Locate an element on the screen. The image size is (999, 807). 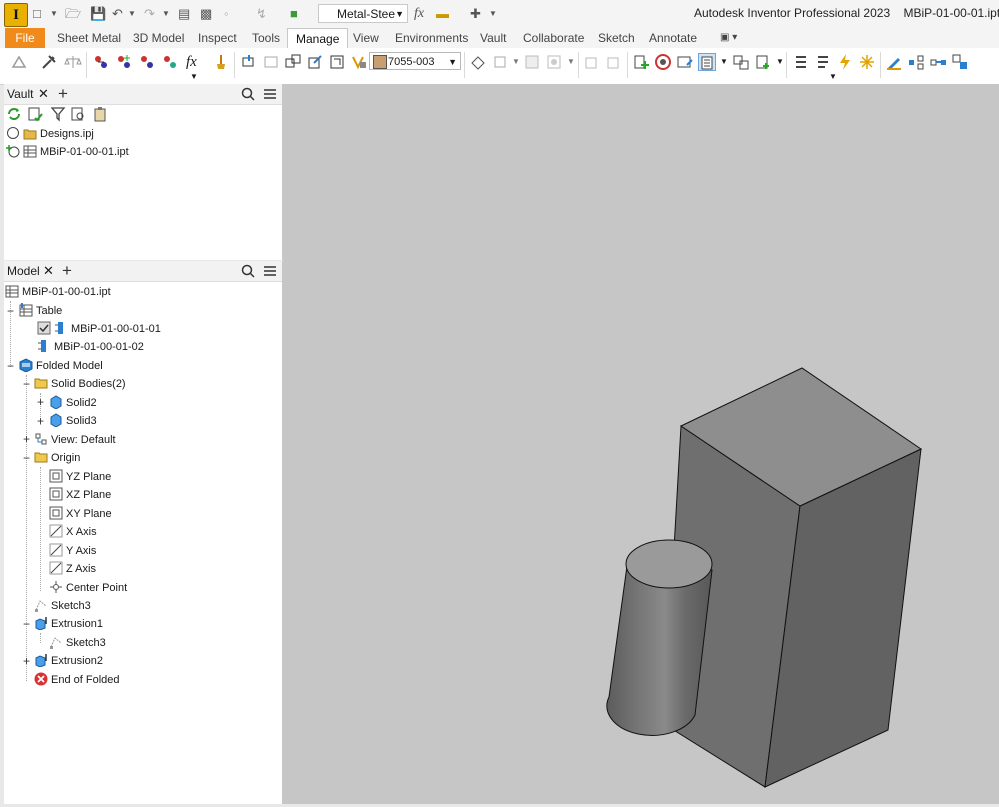
measure-icon: ▬ is located at coordinates (442, 14).